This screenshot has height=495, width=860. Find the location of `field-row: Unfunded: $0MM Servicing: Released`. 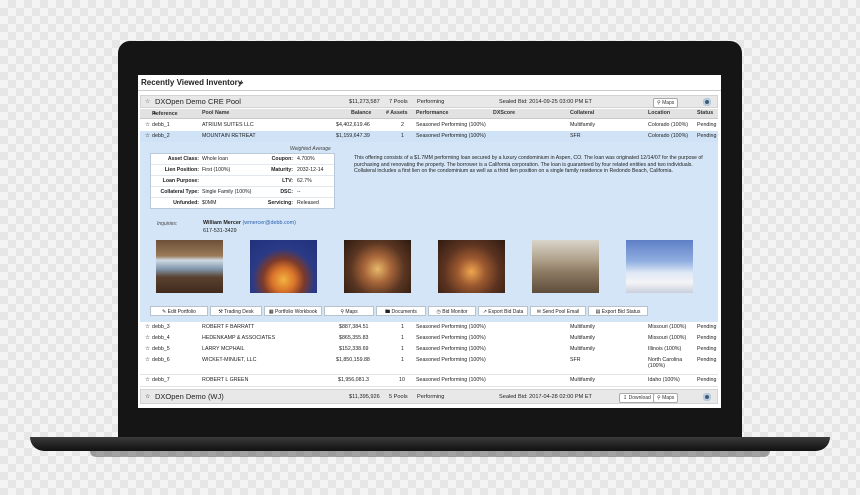

field-row: Unfunded: $0MM Servicing: Released is located at coordinates (246, 203).